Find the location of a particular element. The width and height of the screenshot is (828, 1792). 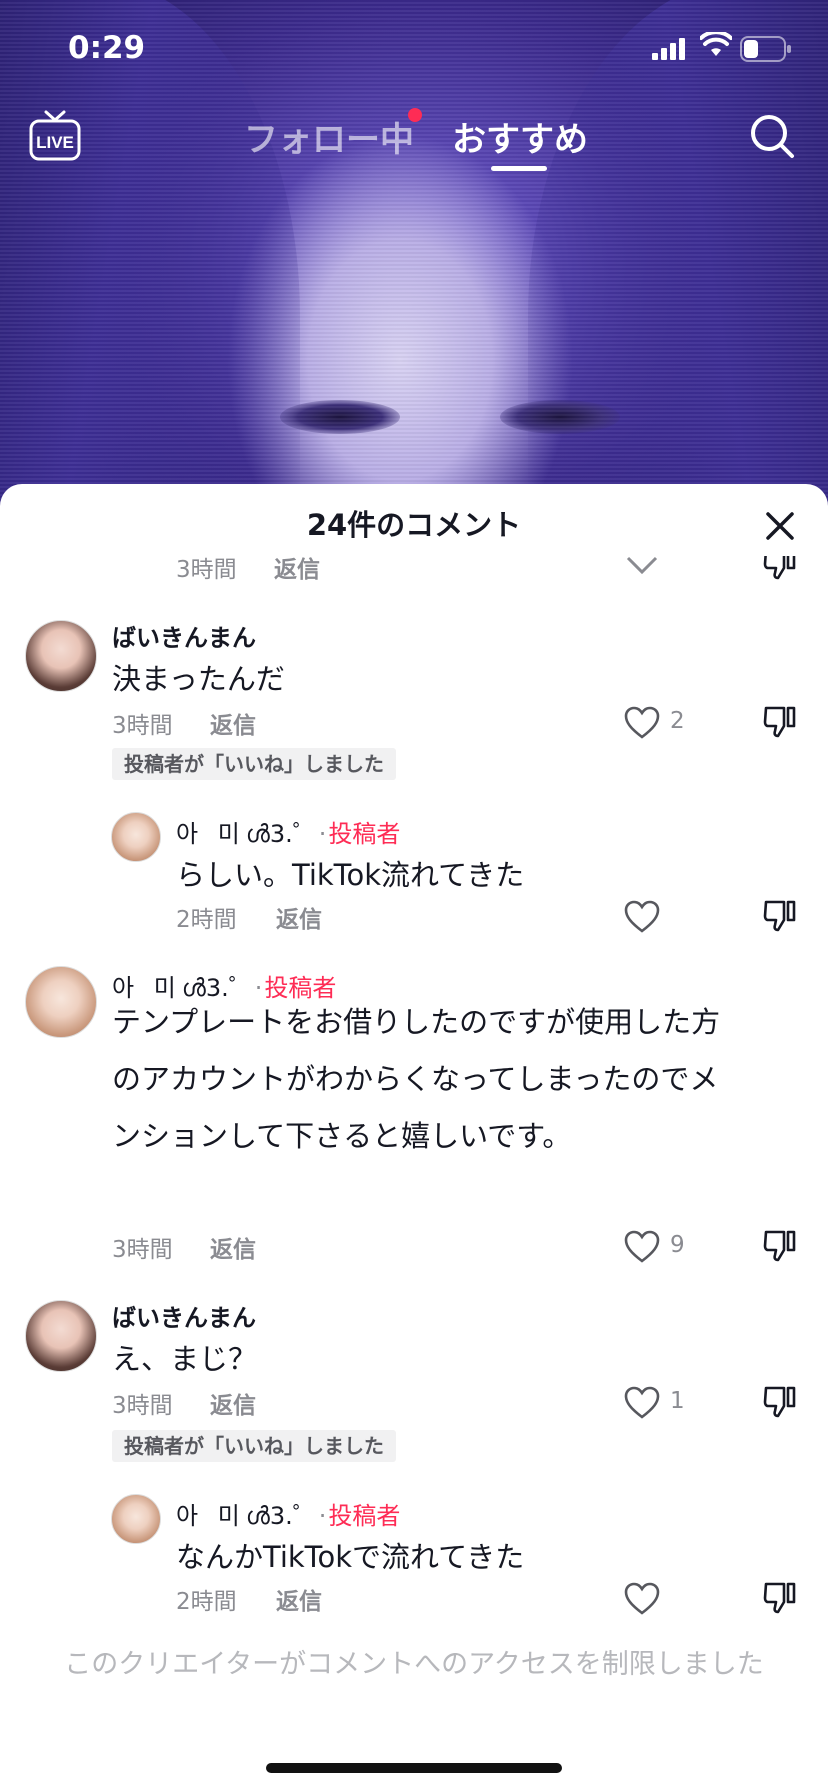

home-indicator is located at coordinates (414, 1768).